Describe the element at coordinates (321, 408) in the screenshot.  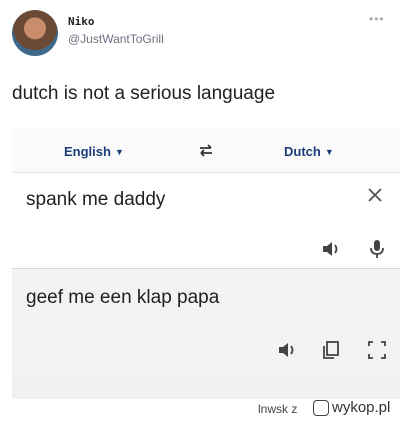
I see `wykop-logo-icon` at that location.